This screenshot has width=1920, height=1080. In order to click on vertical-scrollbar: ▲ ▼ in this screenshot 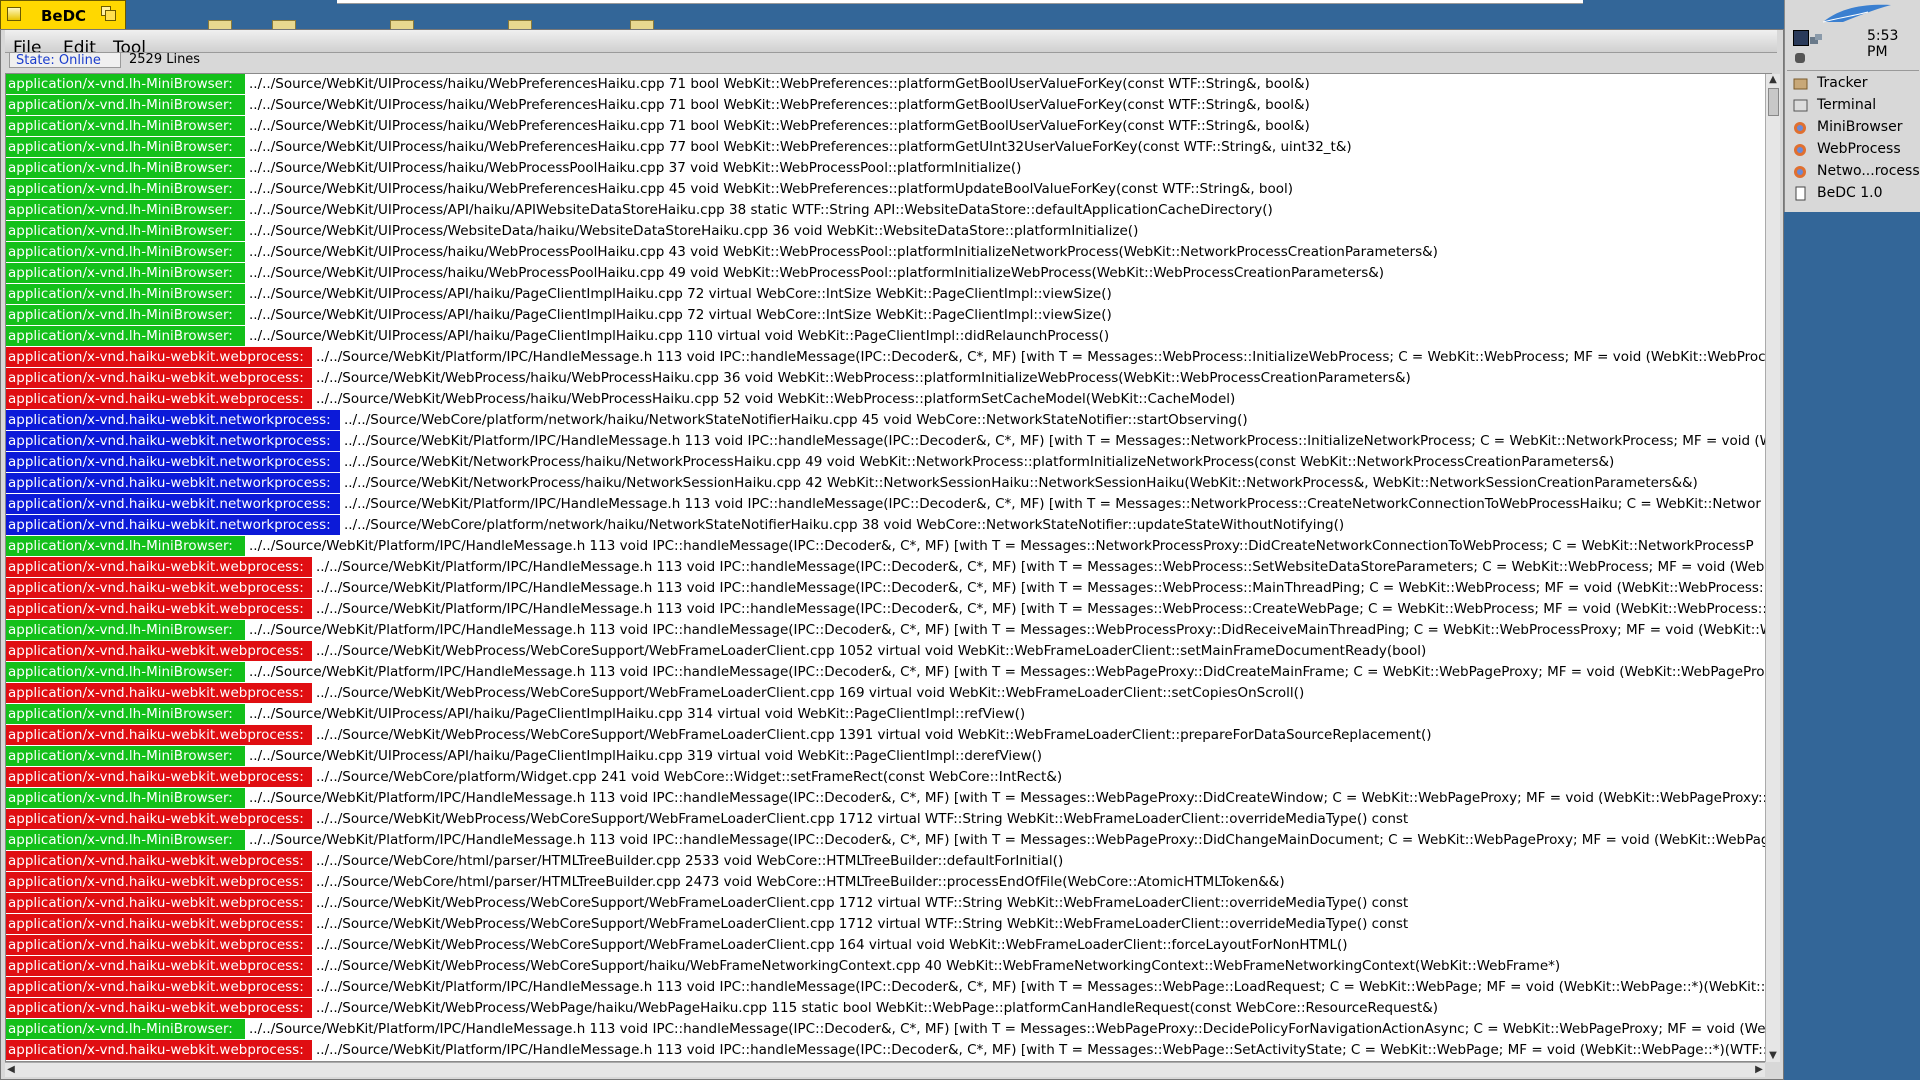, I will do `click(1772, 568)`.